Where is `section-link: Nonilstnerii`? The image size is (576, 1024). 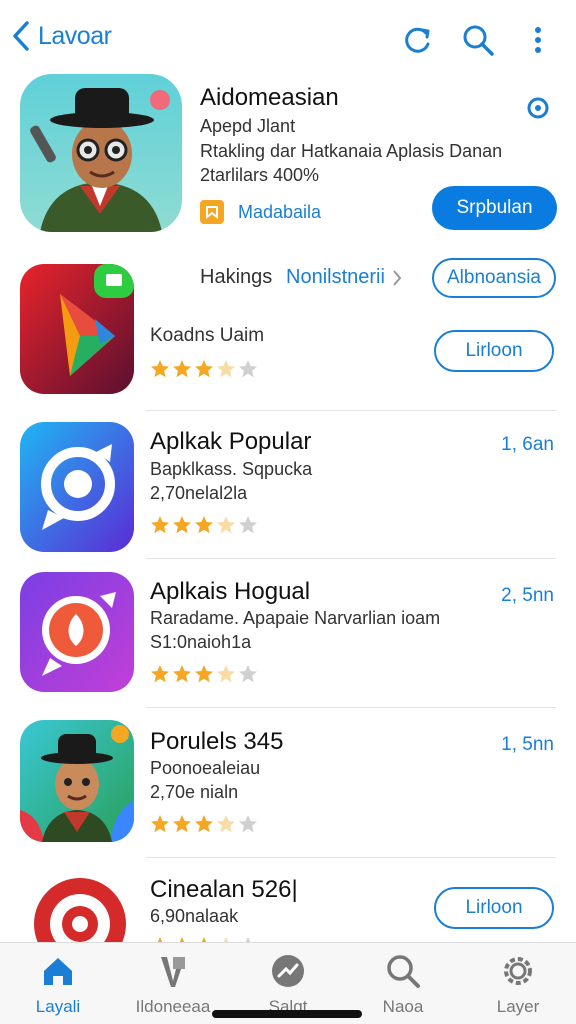
section-link: Nonilstnerii is located at coordinates (344, 277).